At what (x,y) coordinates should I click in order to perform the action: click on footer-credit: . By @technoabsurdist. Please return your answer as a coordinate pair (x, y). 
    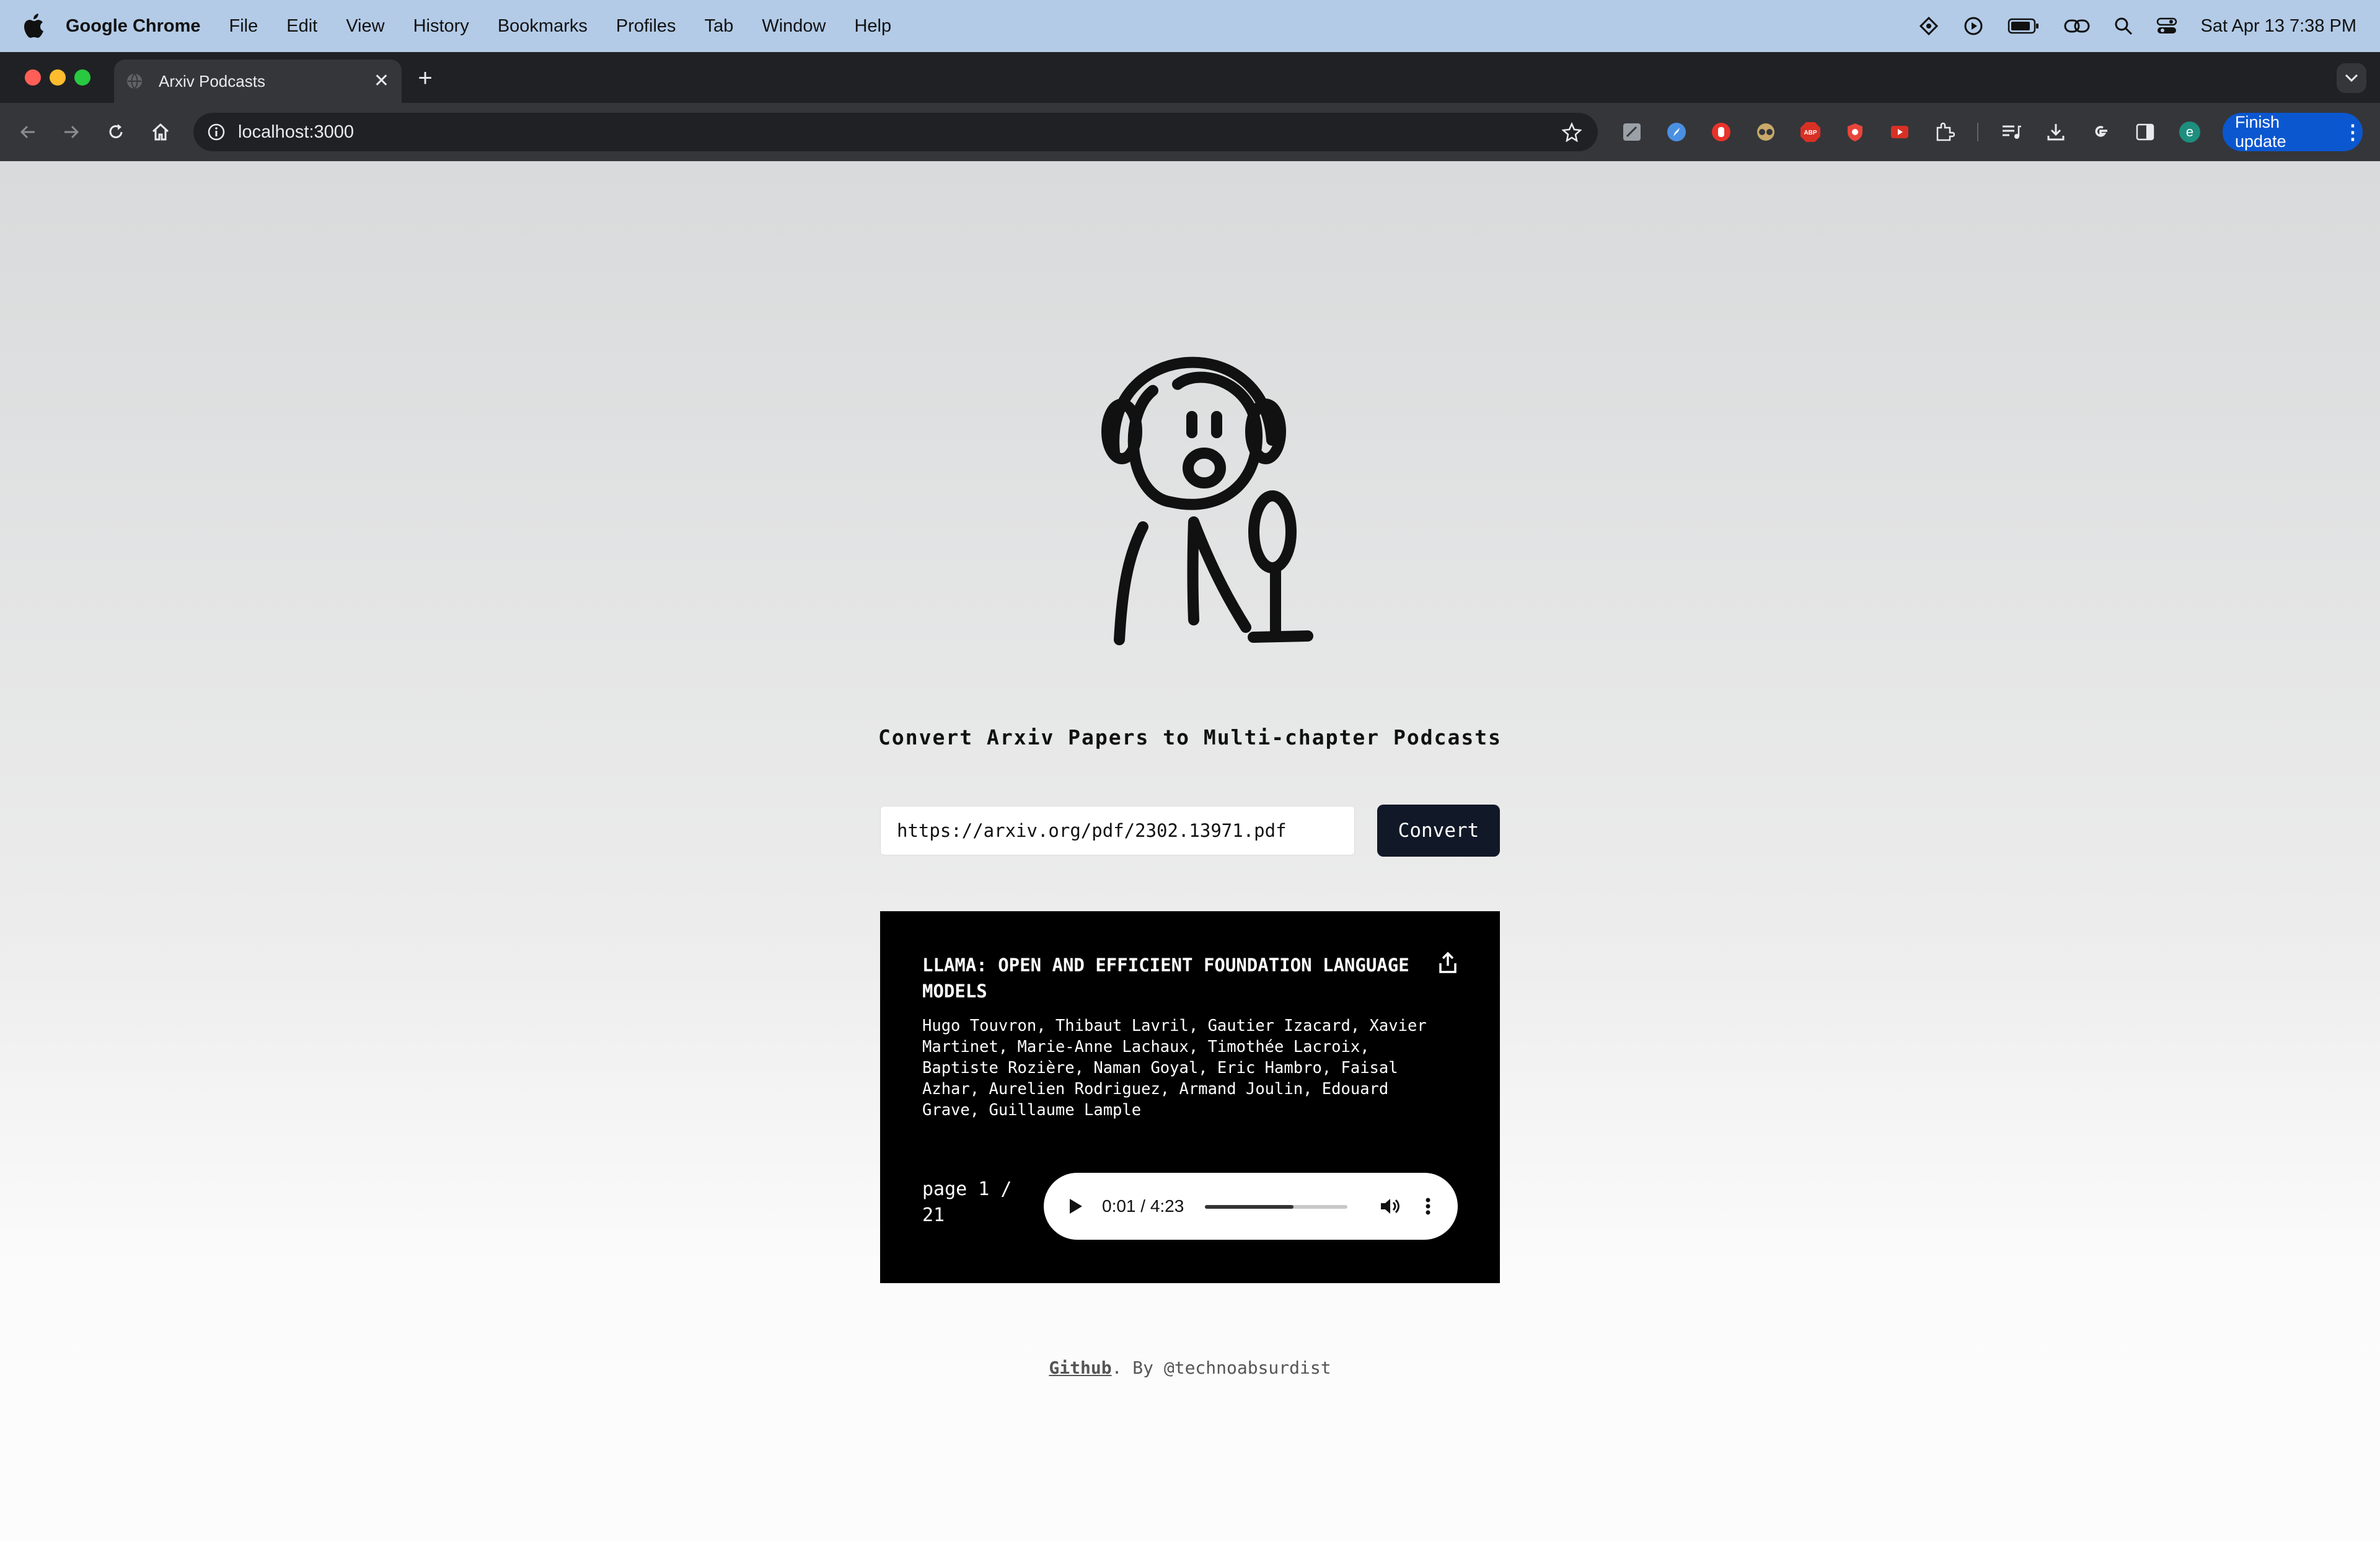
    Looking at the image, I should click on (1221, 1368).